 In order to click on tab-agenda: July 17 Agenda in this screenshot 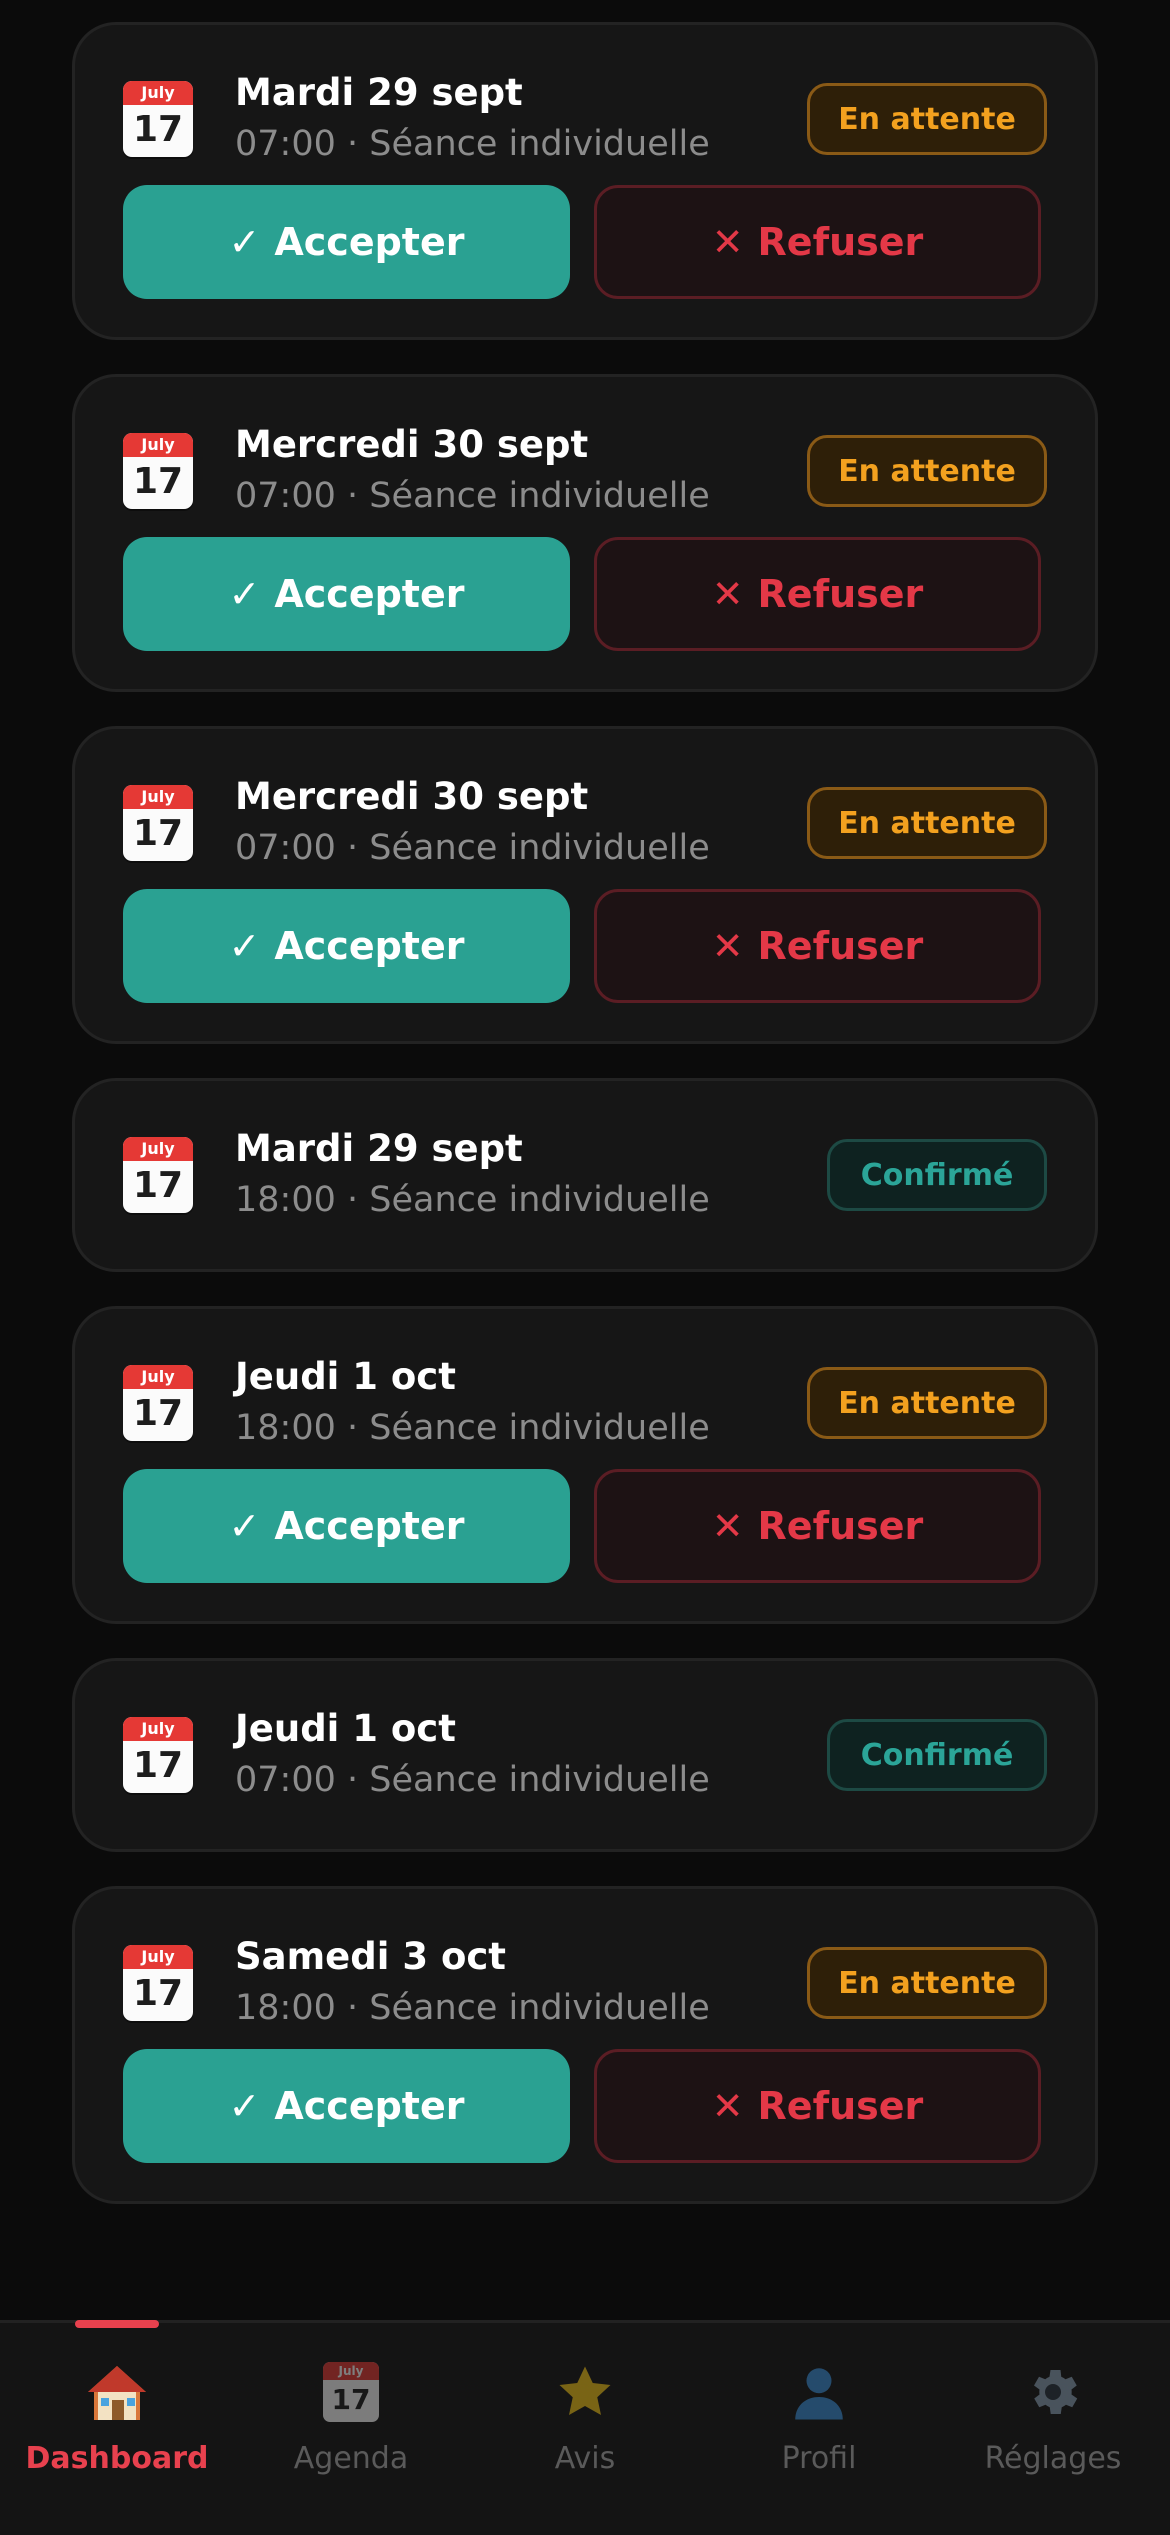, I will do `click(351, 2429)`.